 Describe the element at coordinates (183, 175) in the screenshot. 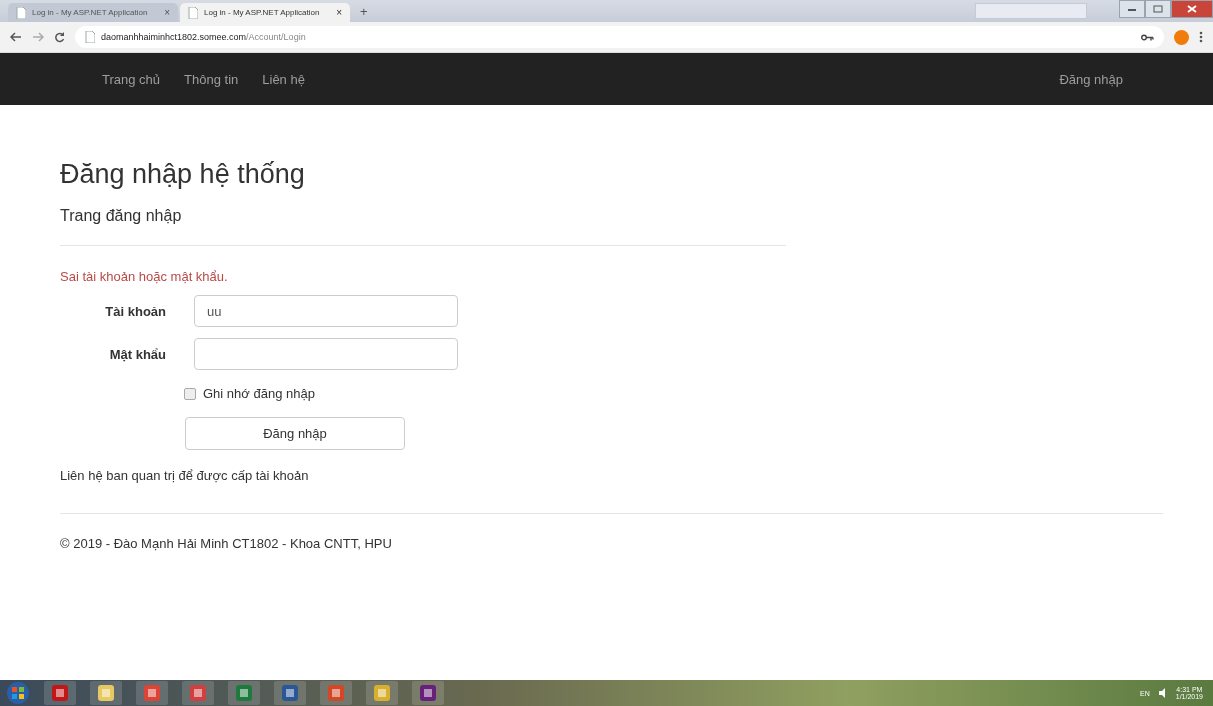

I see `page-title: Đăng nhập hệ thống` at that location.